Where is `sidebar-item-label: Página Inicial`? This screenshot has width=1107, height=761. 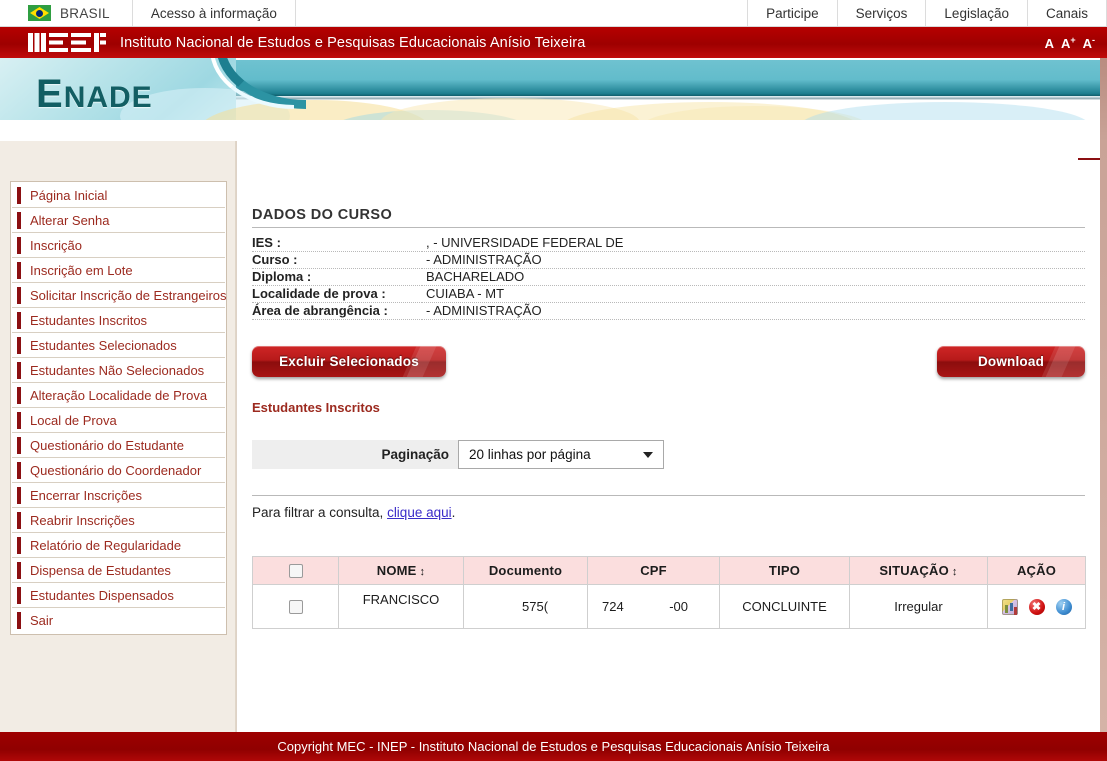 sidebar-item-label: Página Inicial is located at coordinates (69, 195).